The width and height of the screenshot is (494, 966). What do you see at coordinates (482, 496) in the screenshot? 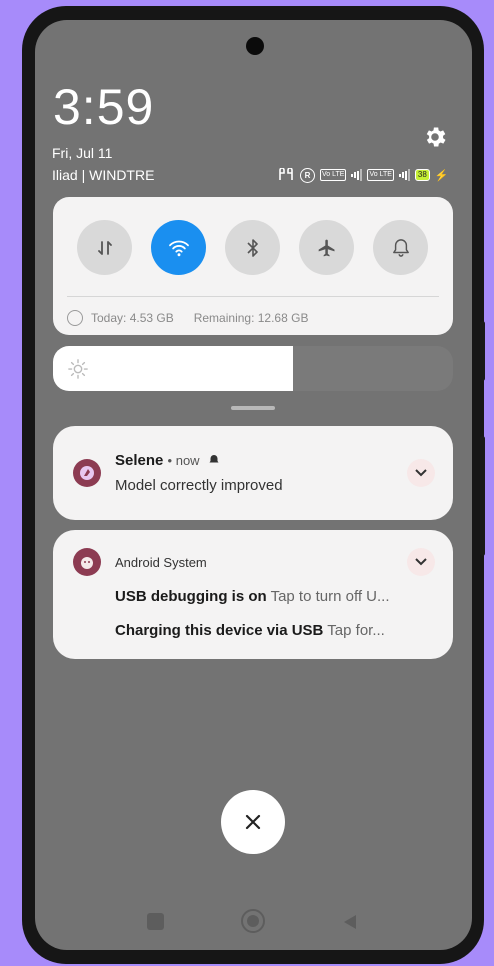
I see `power-button` at bounding box center [482, 496].